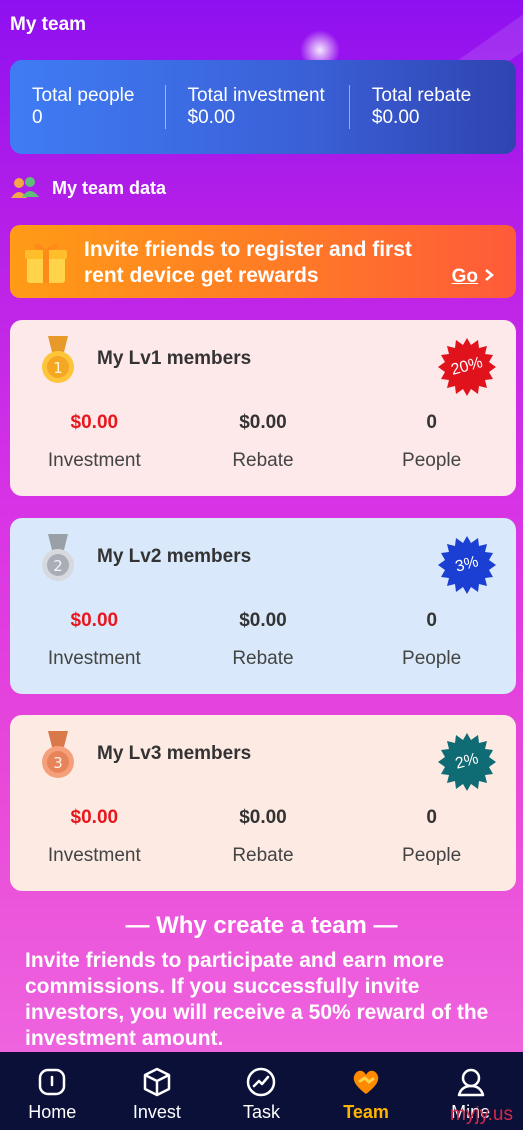  What do you see at coordinates (52, 1082) in the screenshot?
I see `home-icon` at bounding box center [52, 1082].